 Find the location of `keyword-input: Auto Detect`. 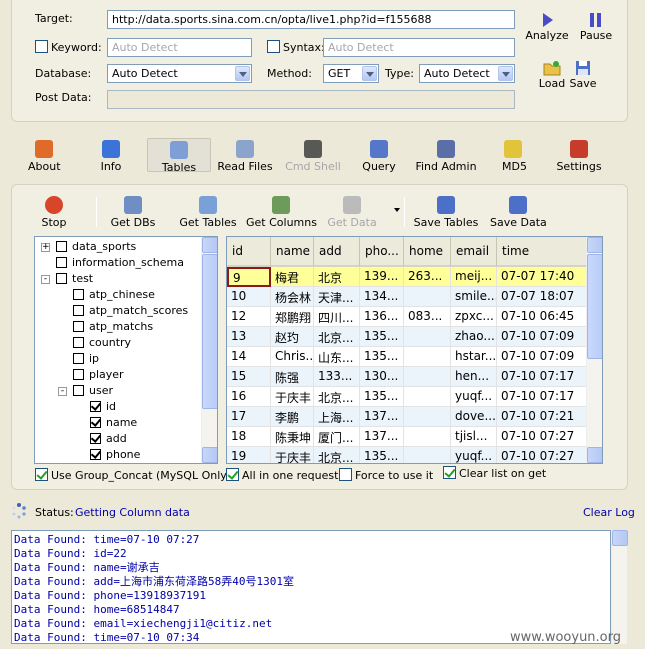

keyword-input: Auto Detect is located at coordinates (179, 47).